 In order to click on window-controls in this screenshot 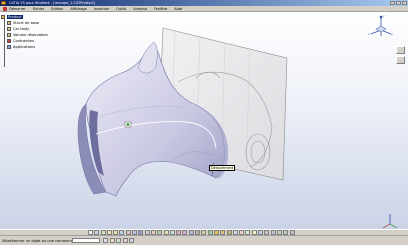, I will do `click(398, 3)`.